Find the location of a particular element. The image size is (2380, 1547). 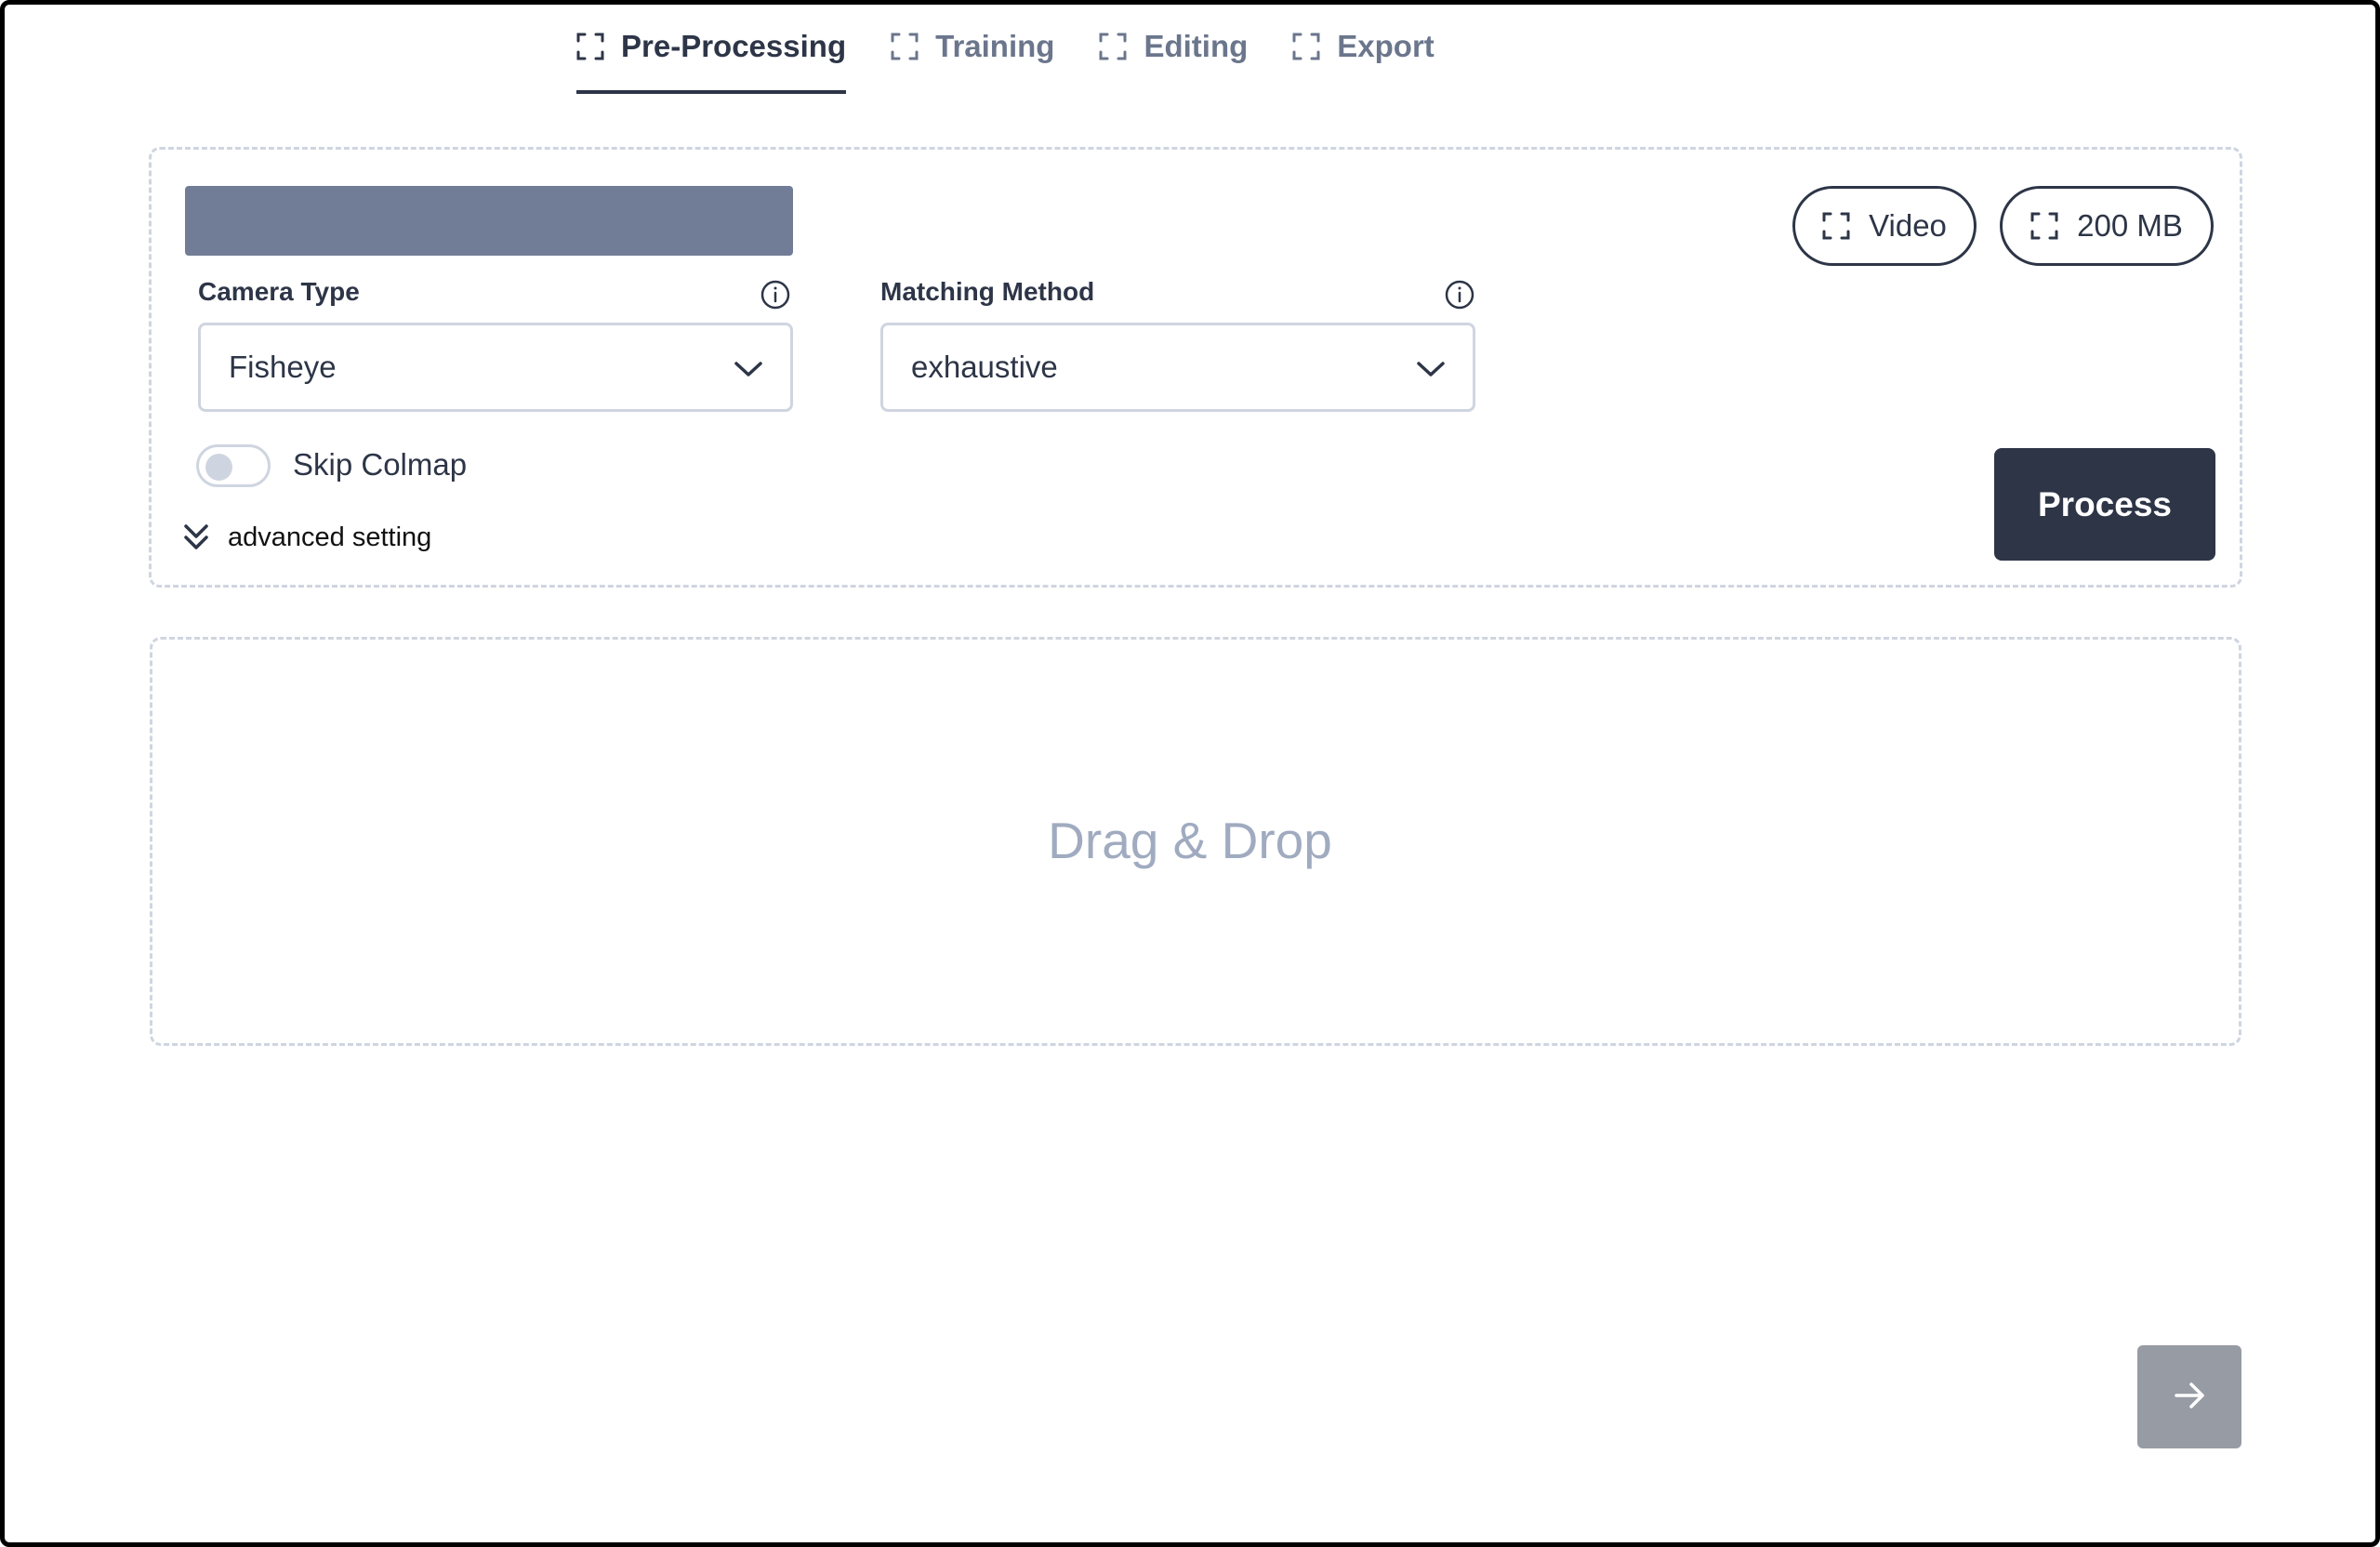

next-button is located at coordinates (2189, 1396).